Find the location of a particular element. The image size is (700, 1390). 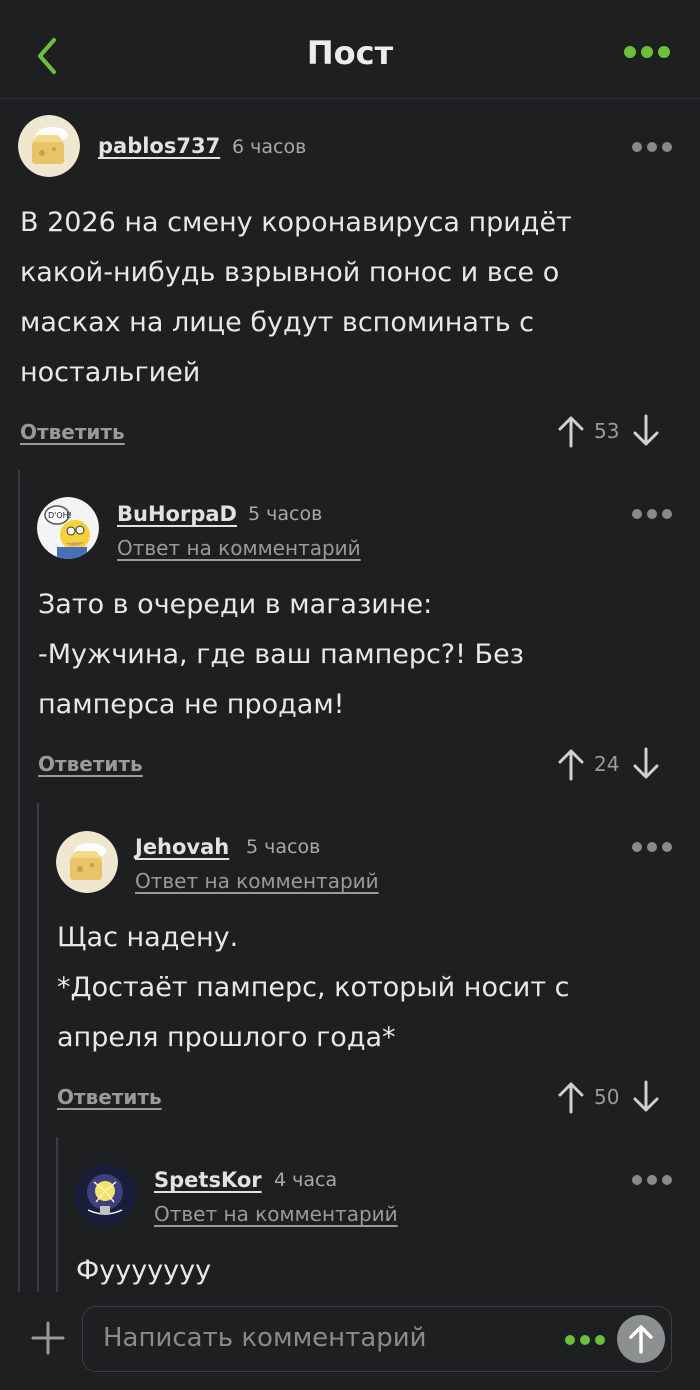

post-time: 6 часов is located at coordinates (269, 147).